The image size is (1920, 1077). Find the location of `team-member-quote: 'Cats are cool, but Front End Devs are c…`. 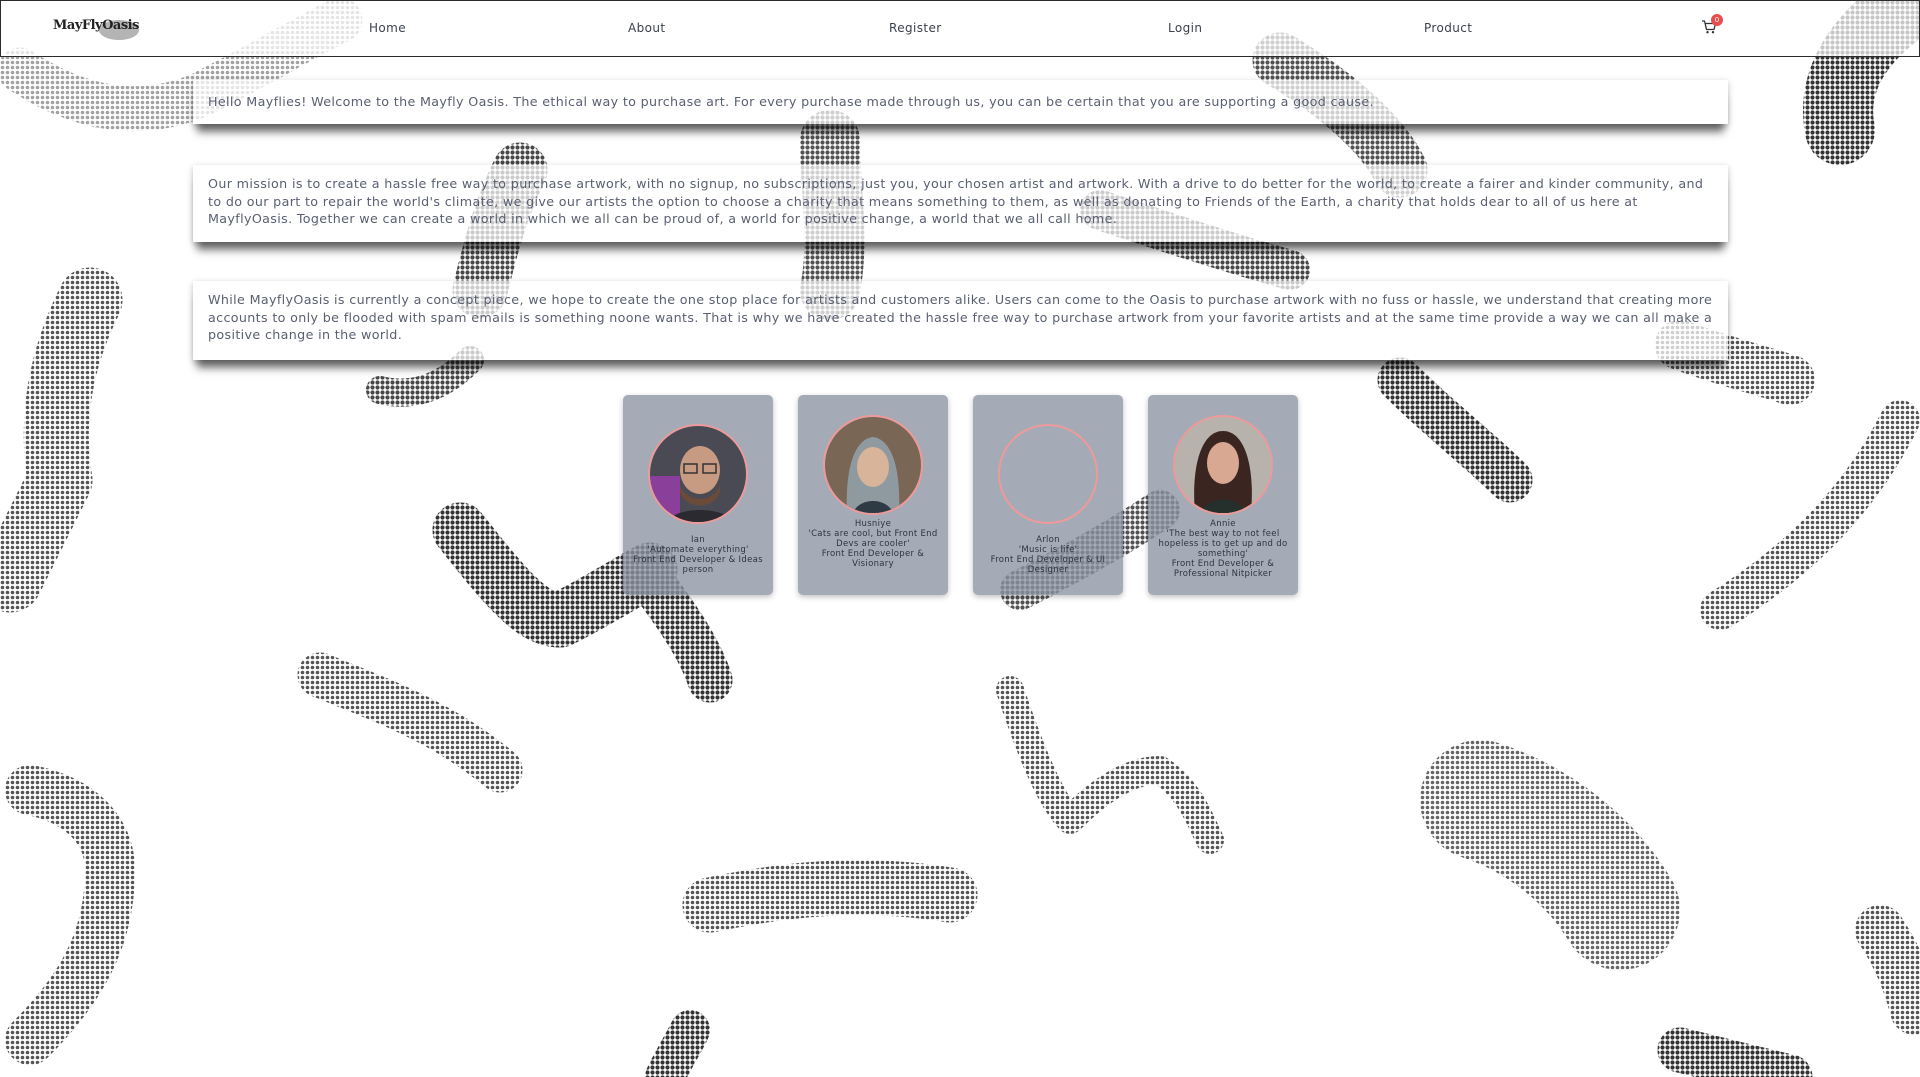

team-member-quote: 'Cats are cool, but Front End Devs are c… is located at coordinates (873, 539).